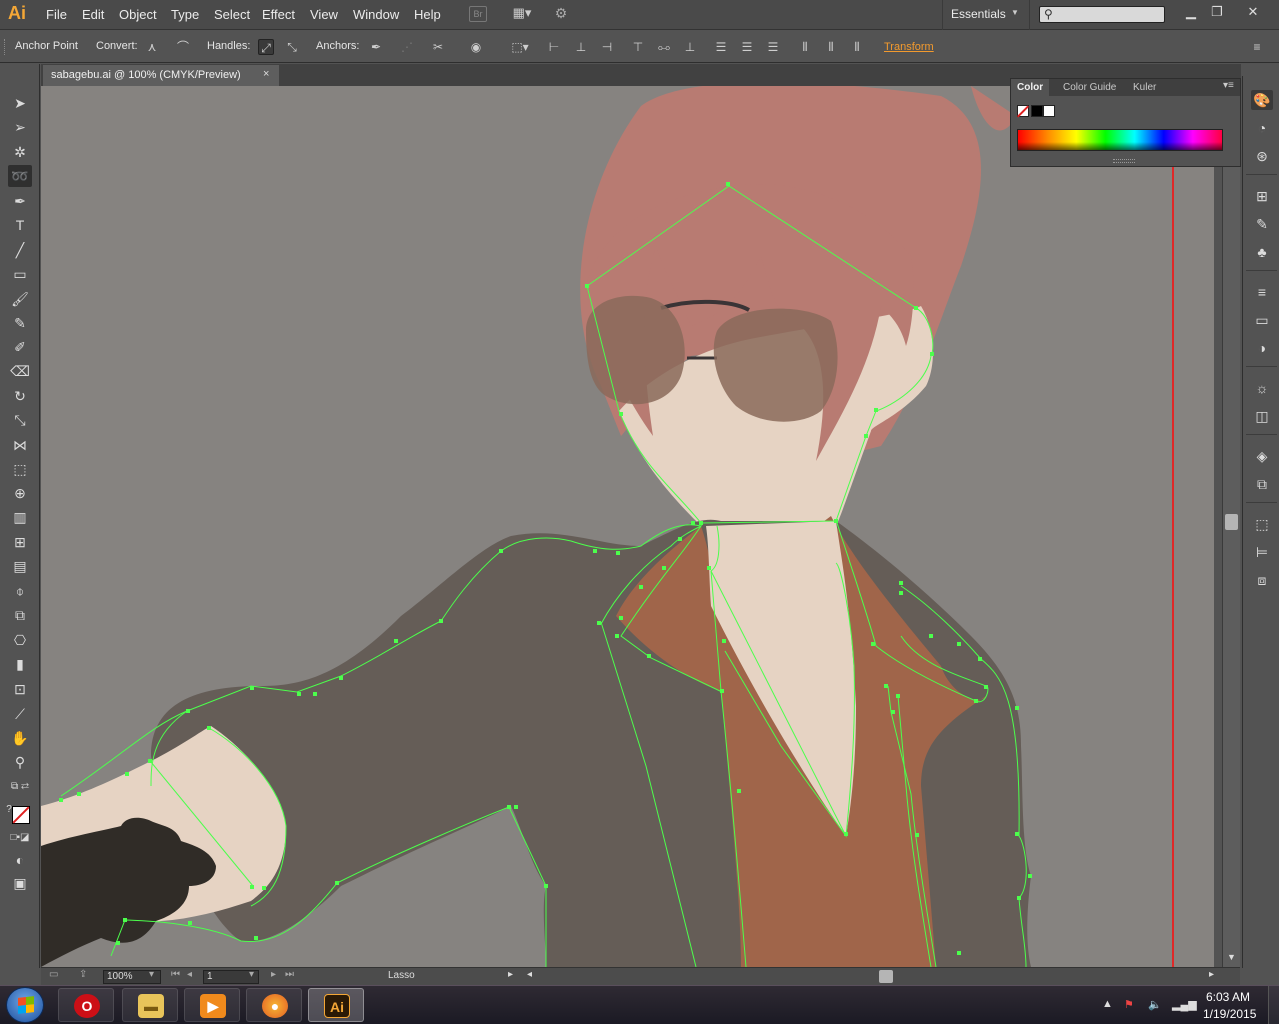 The image size is (1279, 1024). Describe the element at coordinates (747, 47) in the screenshot. I see `distribute-center-icon: ☰` at that location.